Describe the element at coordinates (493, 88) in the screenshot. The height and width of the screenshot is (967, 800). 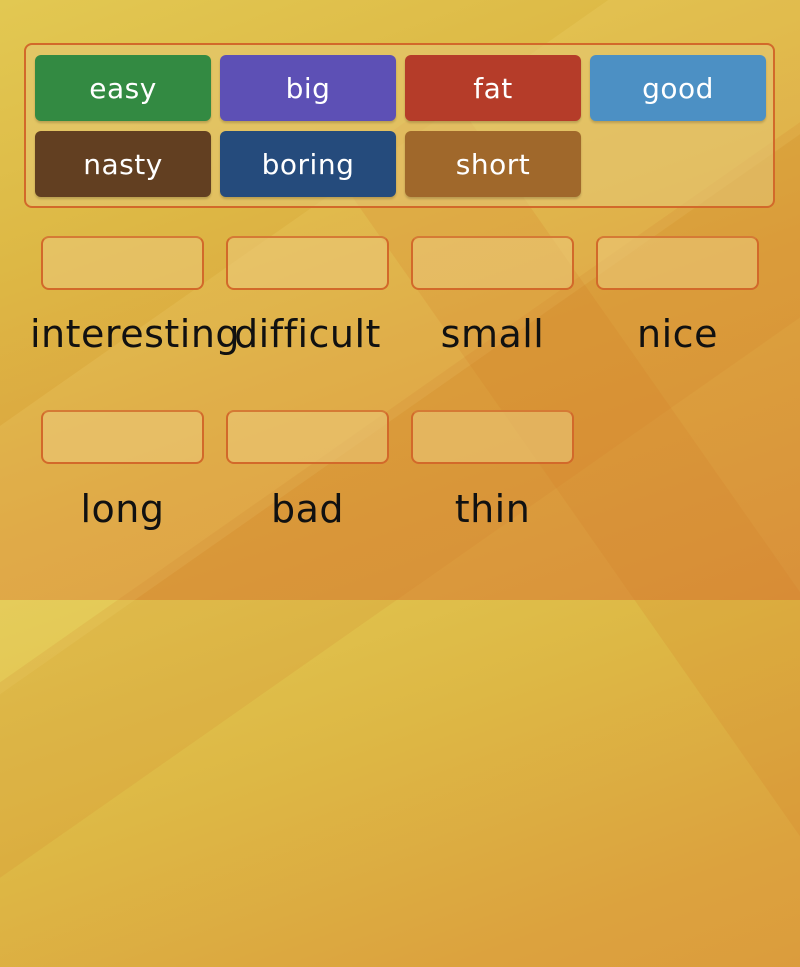
I see `word-tile-fat: fat` at that location.